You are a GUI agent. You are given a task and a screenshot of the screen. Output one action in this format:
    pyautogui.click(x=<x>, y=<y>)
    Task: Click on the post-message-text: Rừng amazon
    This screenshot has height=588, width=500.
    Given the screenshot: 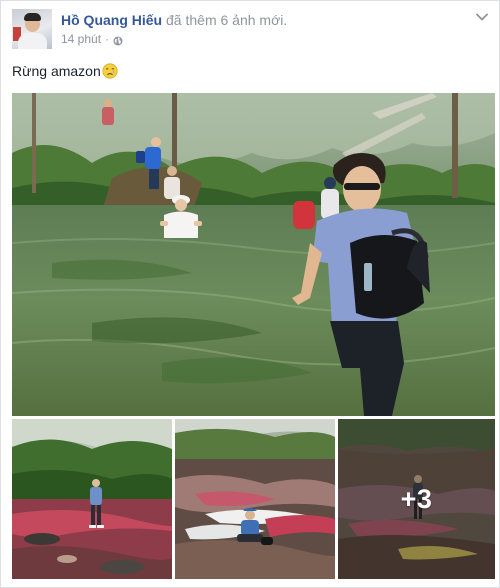 What is the action you would take?
    pyautogui.click(x=56, y=71)
    